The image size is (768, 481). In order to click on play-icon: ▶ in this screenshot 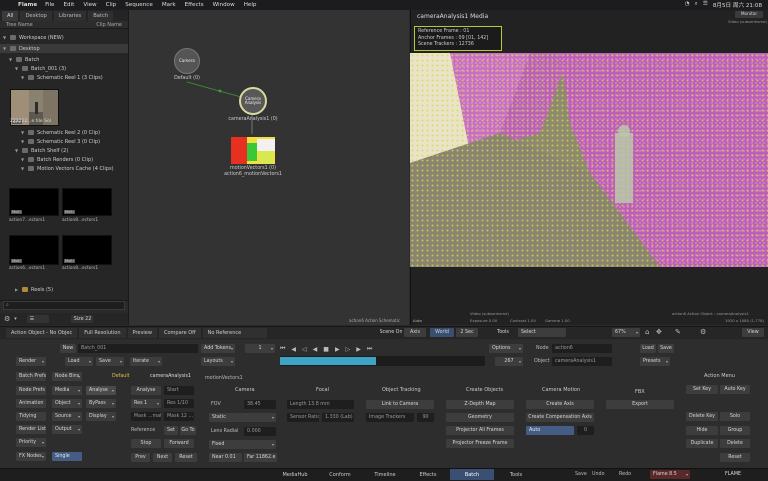, I will do `click(337, 349)`.